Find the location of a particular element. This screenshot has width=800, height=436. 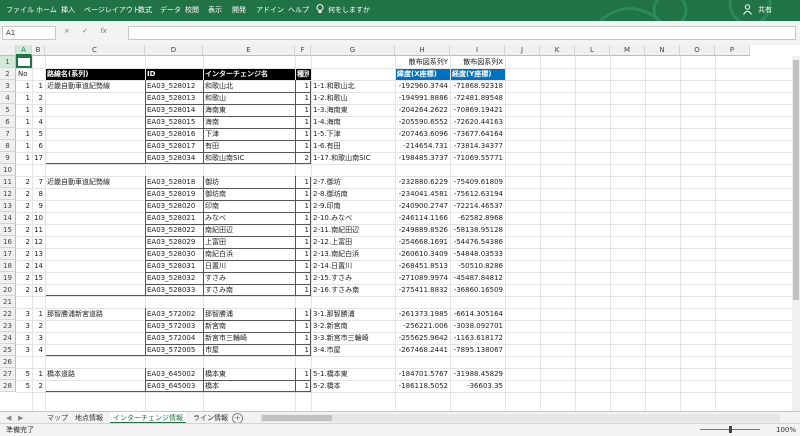

tab-formulas: 数式 is located at coordinates (145, 10).